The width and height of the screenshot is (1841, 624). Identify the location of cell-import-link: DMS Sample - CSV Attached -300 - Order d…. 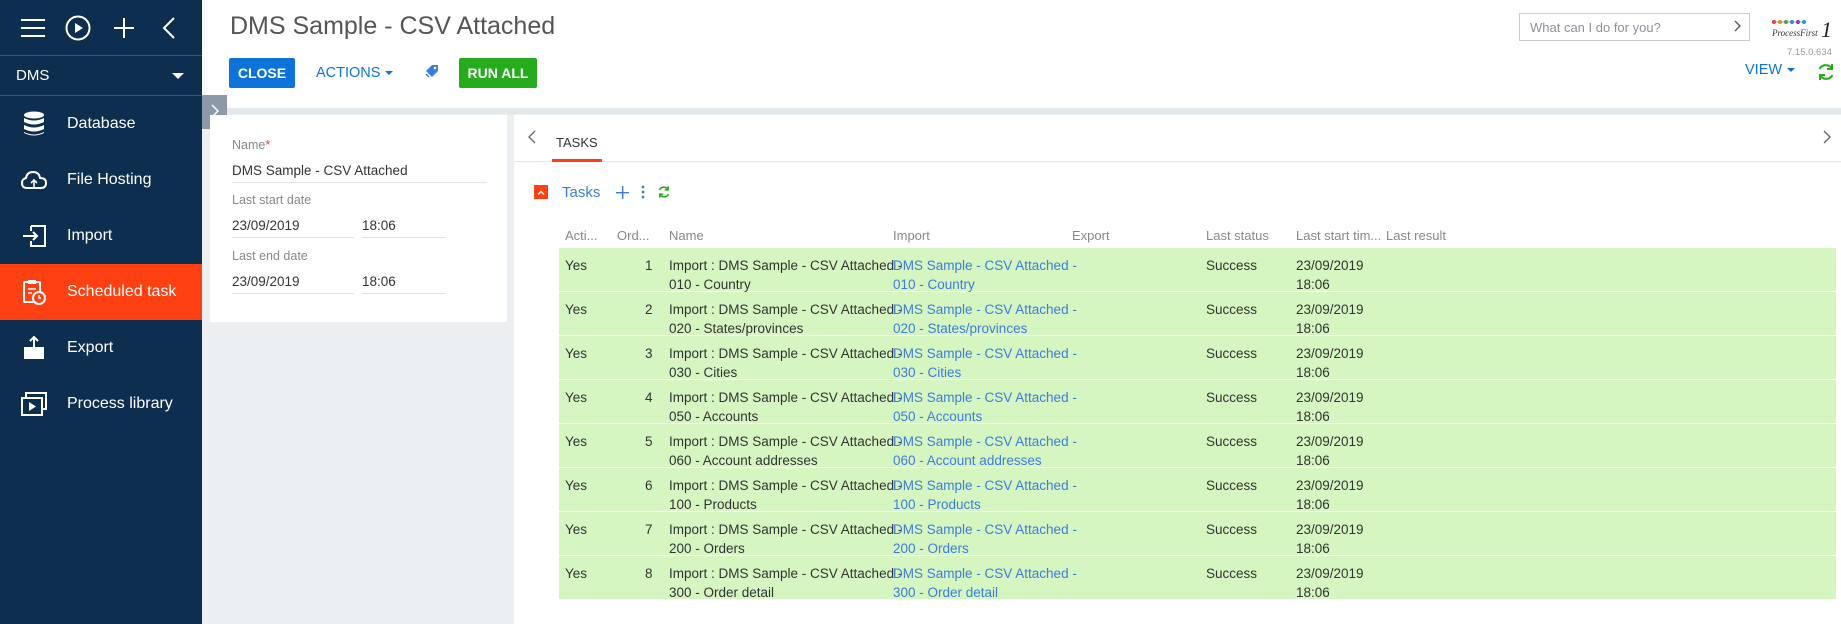
(985, 583).